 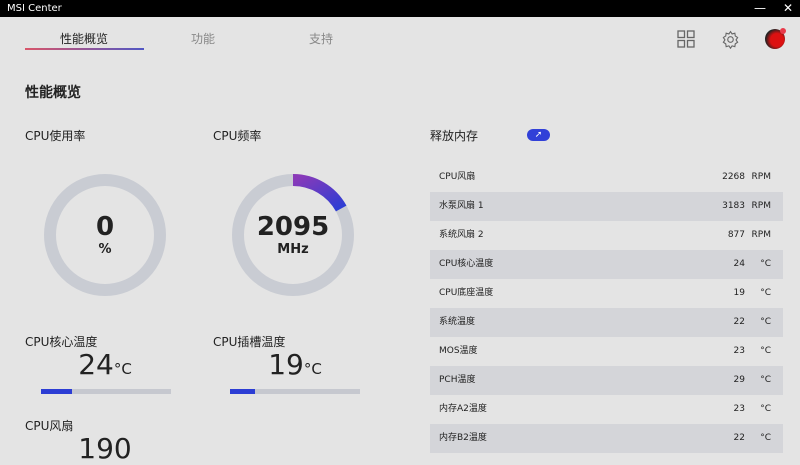 I want to click on grid-icon, so click(x=686, y=39).